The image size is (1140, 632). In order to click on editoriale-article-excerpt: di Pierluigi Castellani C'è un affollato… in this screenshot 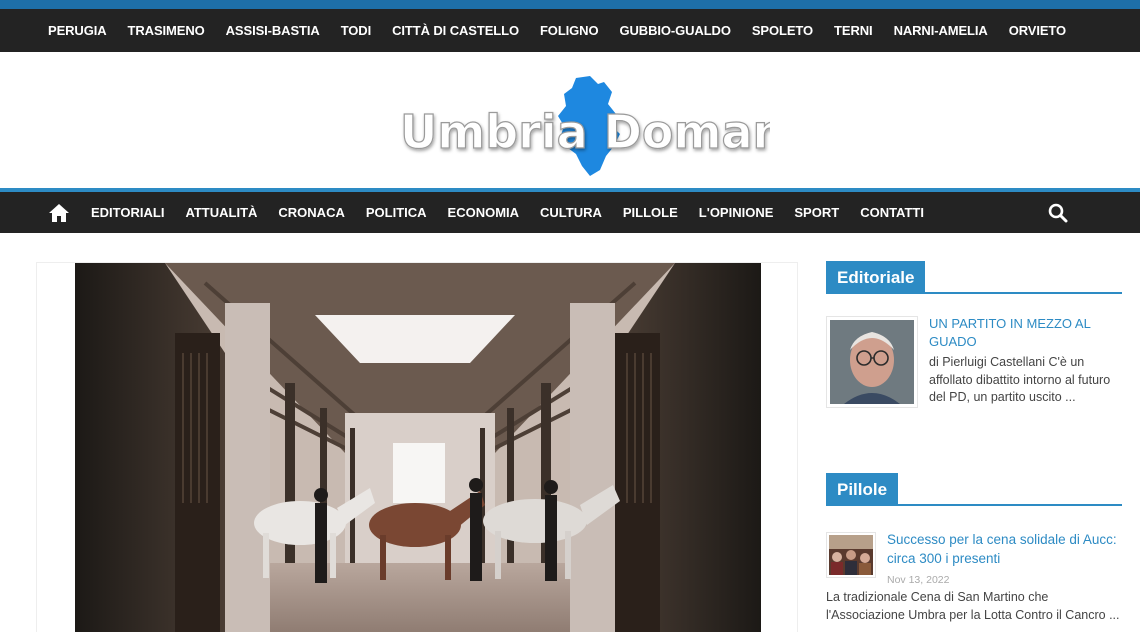, I will do `click(1020, 379)`.